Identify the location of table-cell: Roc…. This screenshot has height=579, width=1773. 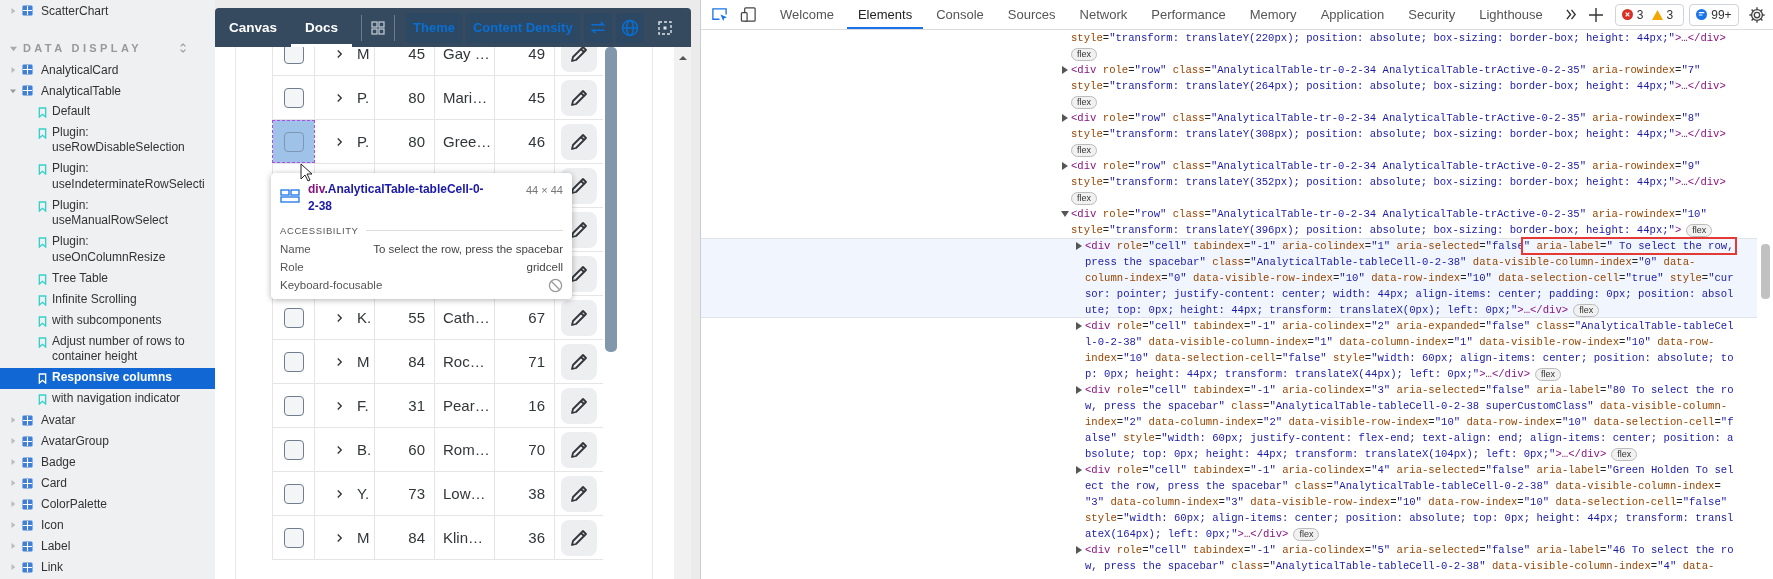
(464, 361).